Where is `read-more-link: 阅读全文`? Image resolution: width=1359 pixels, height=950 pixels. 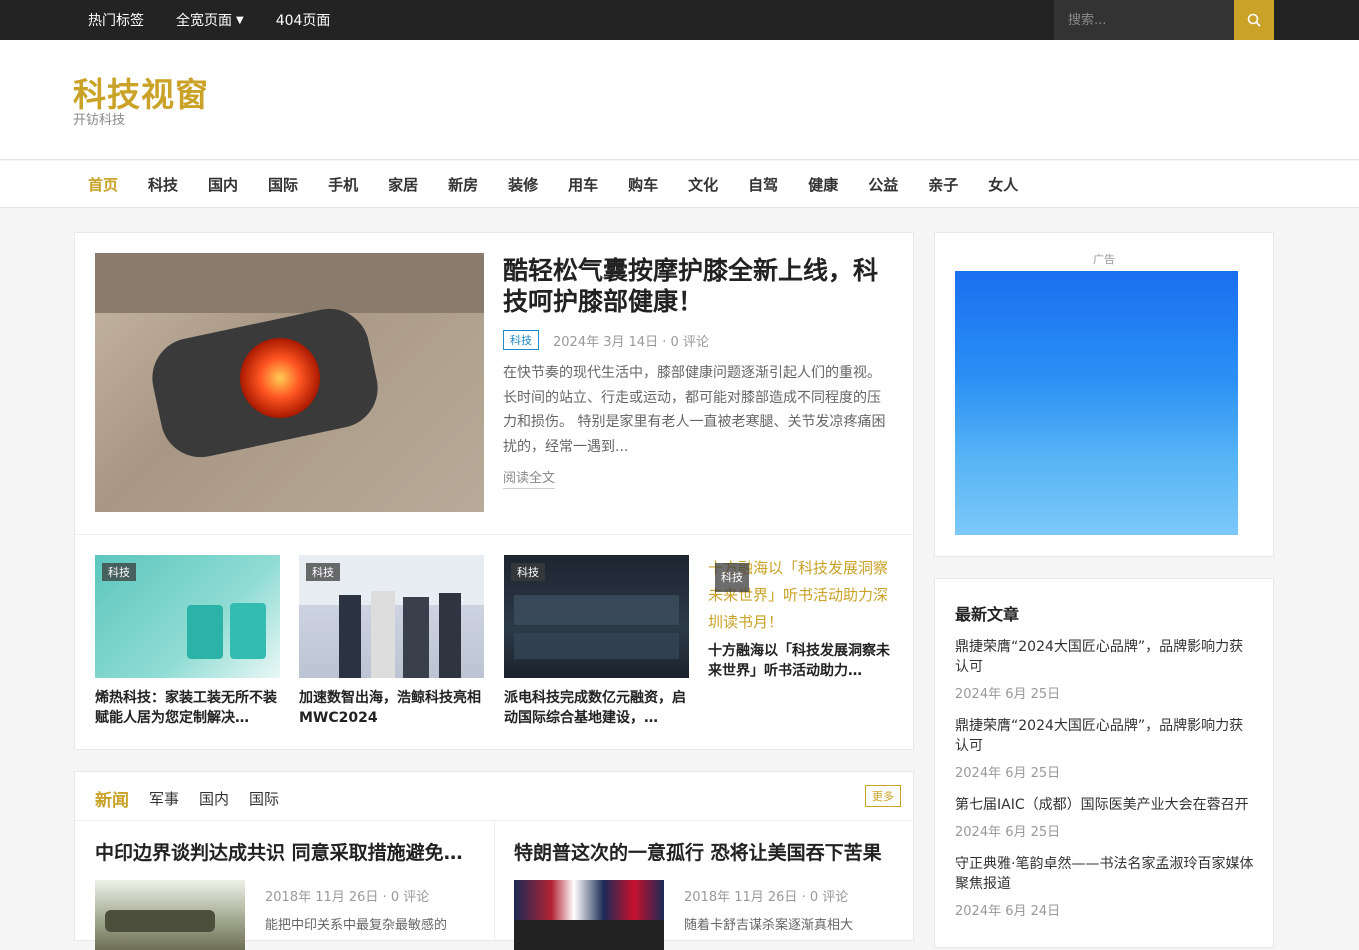 read-more-link: 阅读全文 is located at coordinates (529, 478).